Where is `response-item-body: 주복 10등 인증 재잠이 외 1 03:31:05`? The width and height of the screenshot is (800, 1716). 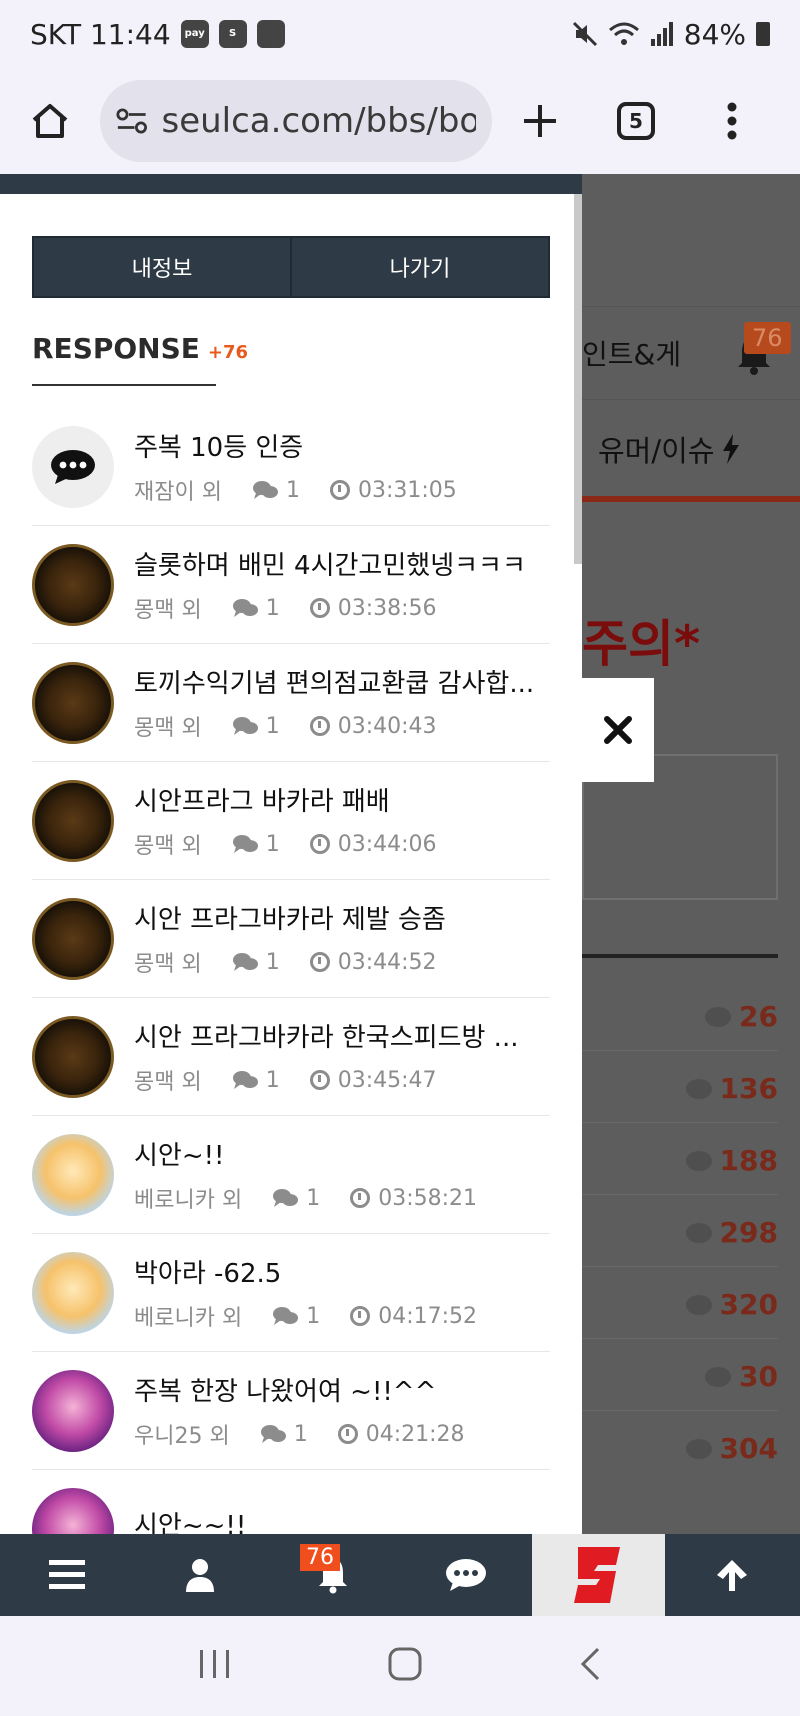 response-item-body: 주복 10등 인증 재잠이 외 1 03:31:05 is located at coordinates (342, 466).